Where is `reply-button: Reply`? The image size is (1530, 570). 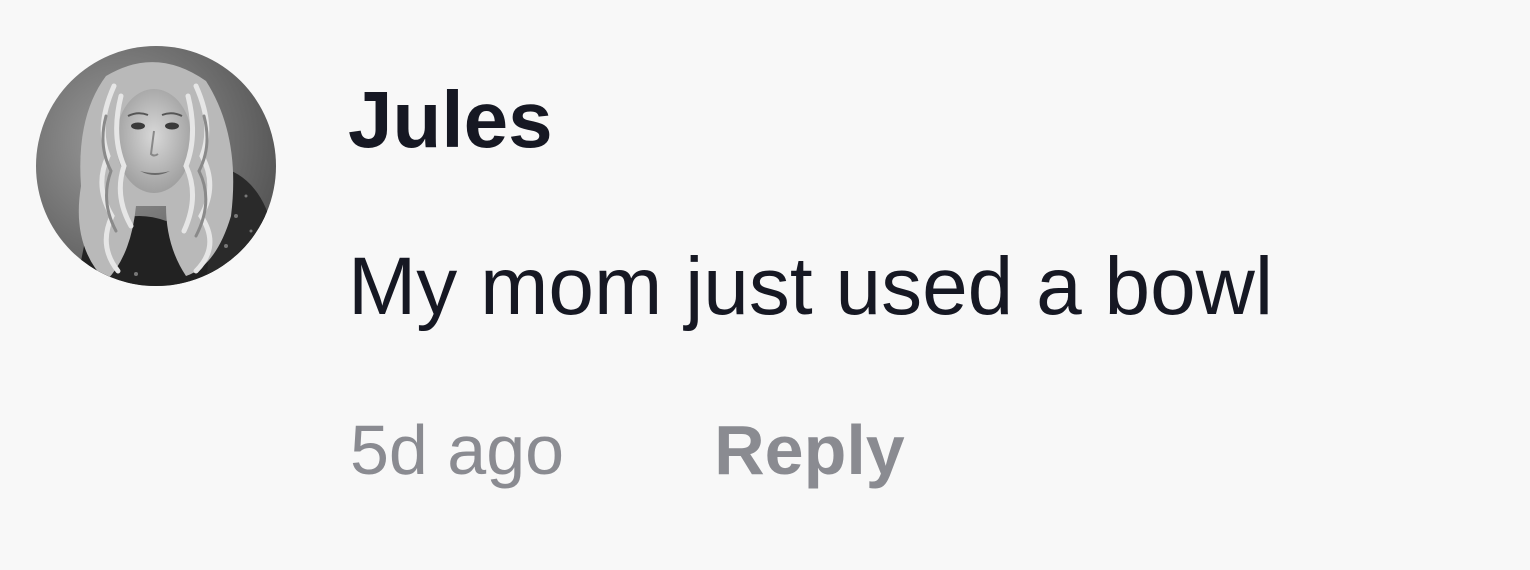 reply-button: Reply is located at coordinates (809, 450).